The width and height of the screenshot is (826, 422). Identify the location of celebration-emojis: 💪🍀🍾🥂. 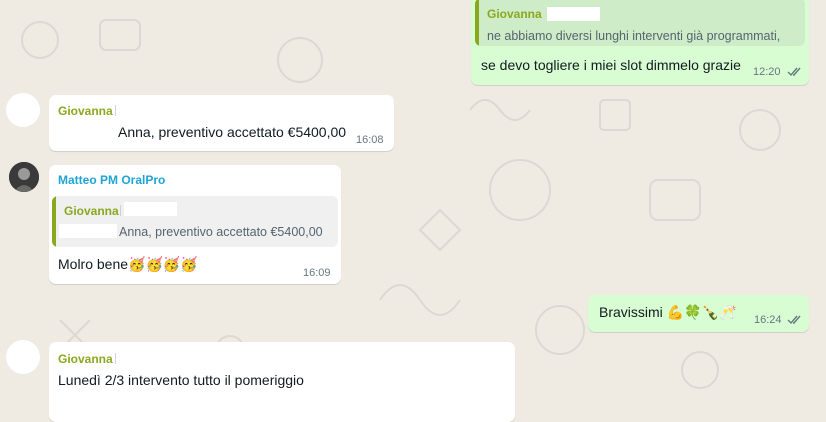
(701, 312).